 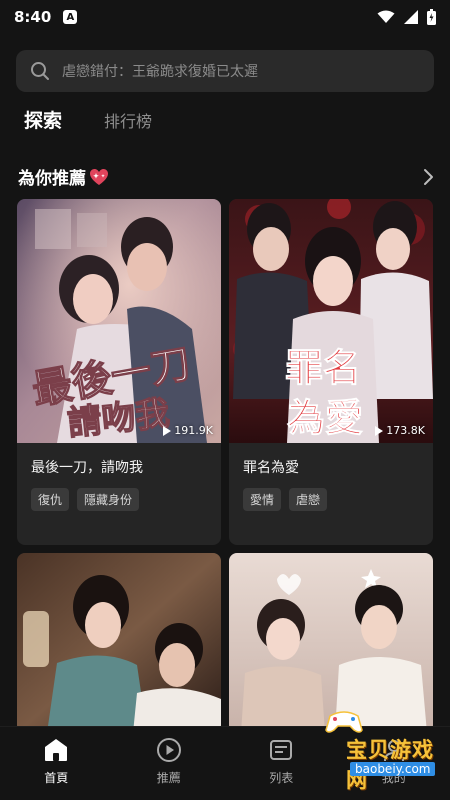 I want to click on view-count-text: 173.8K, so click(x=405, y=430).